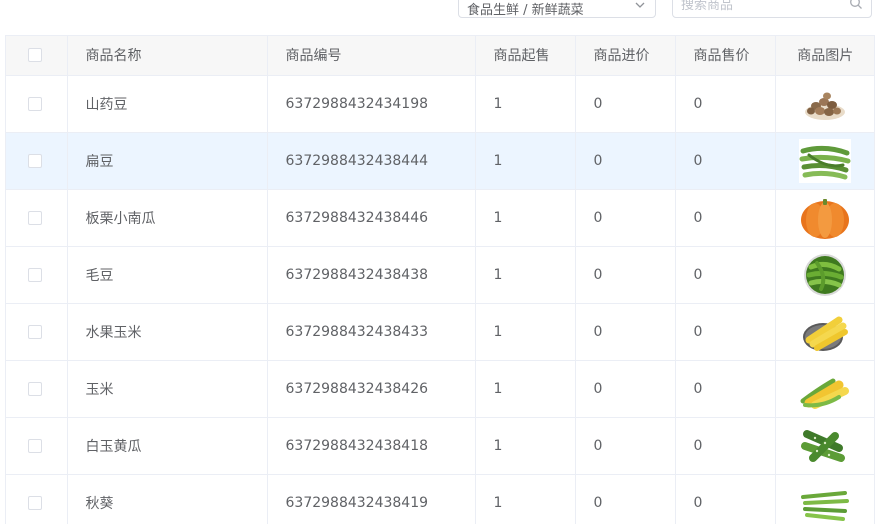 This screenshot has width=892, height=524. I want to click on search-box, so click(772, 9).